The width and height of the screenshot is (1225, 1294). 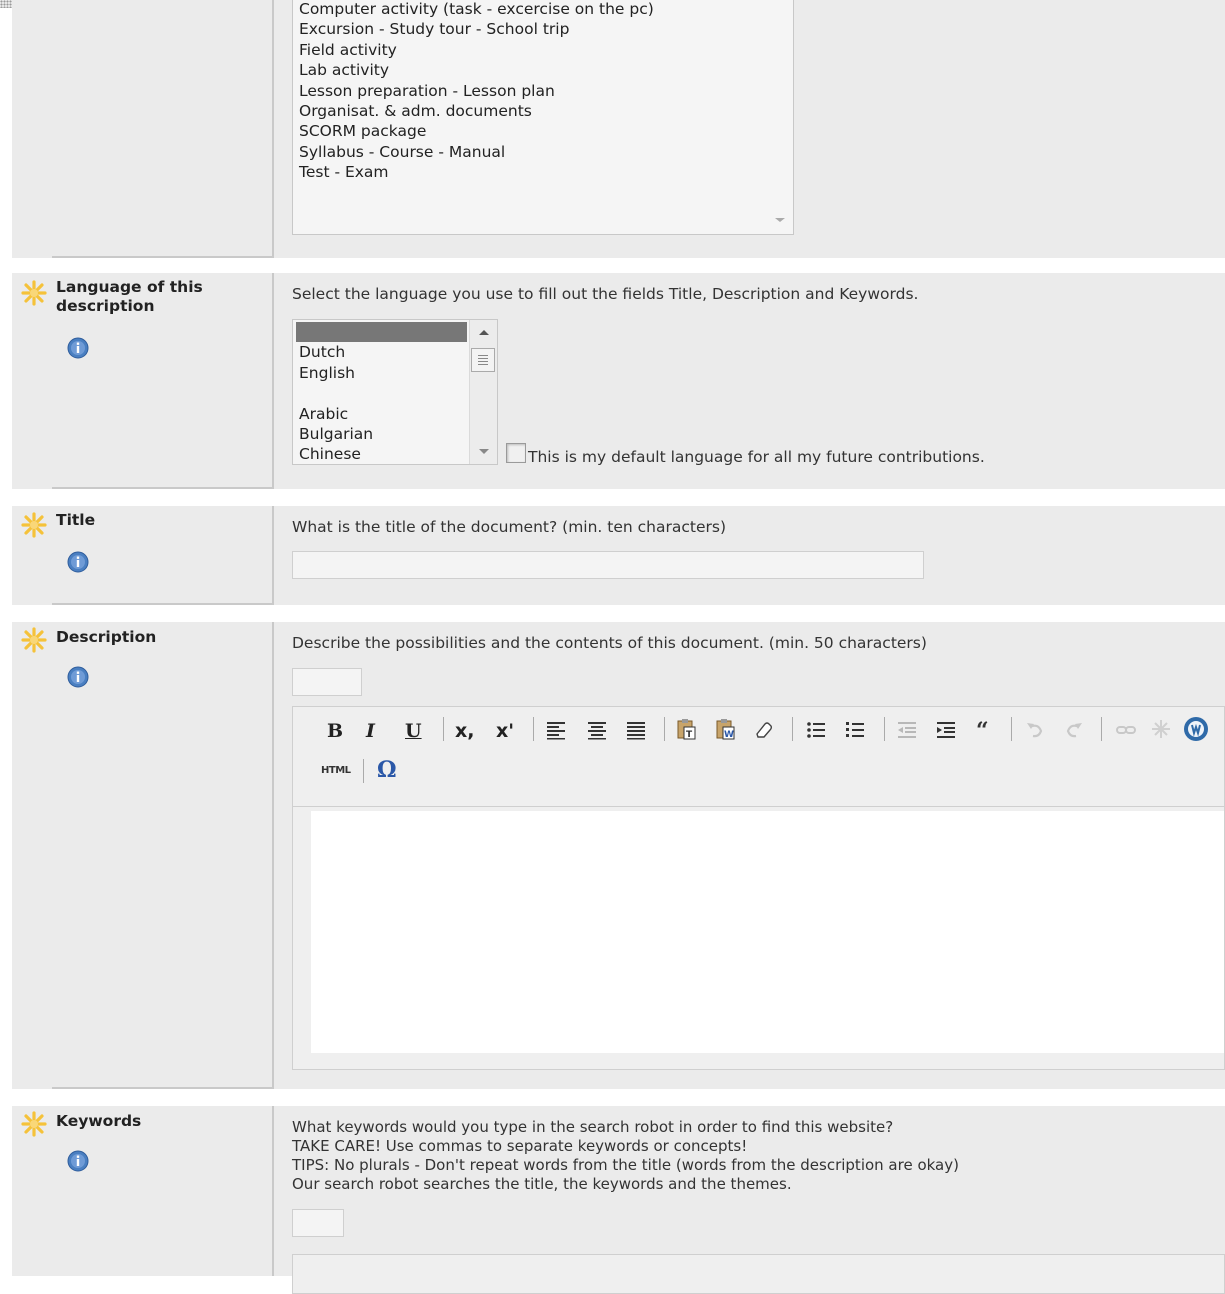 What do you see at coordinates (336, 770) in the screenshot?
I see `html-source-button: HTML` at bounding box center [336, 770].